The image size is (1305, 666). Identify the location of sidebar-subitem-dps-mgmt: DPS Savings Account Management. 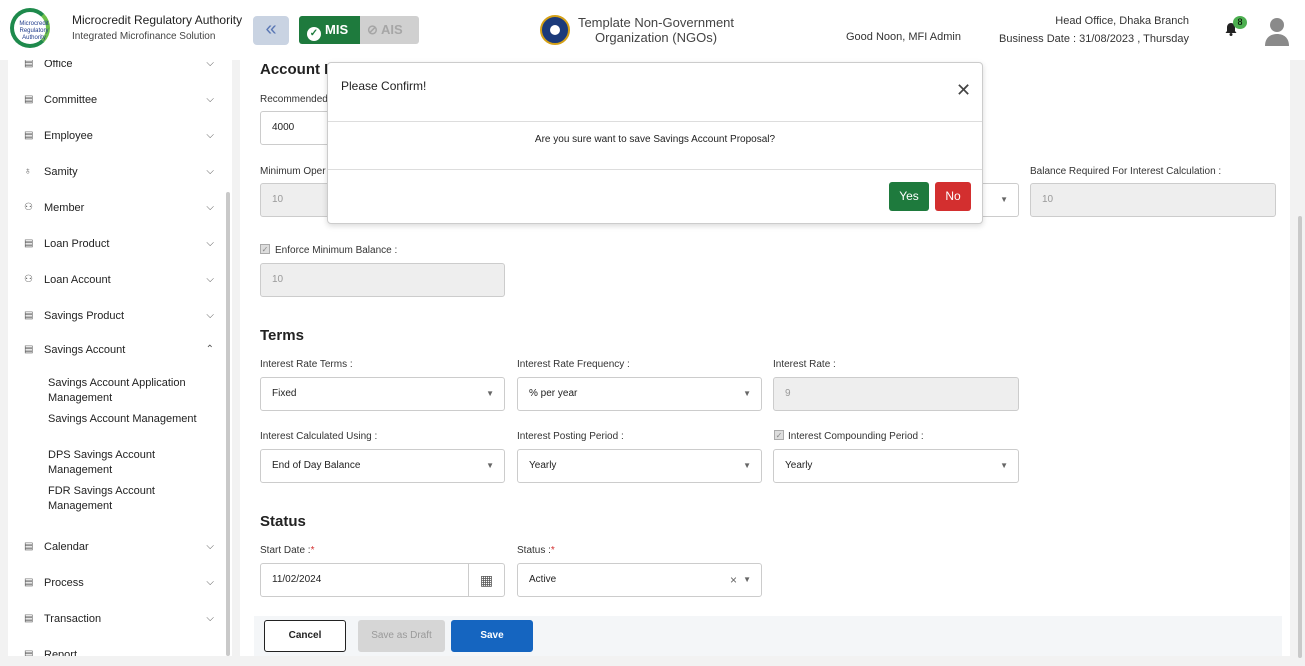
(123, 463).